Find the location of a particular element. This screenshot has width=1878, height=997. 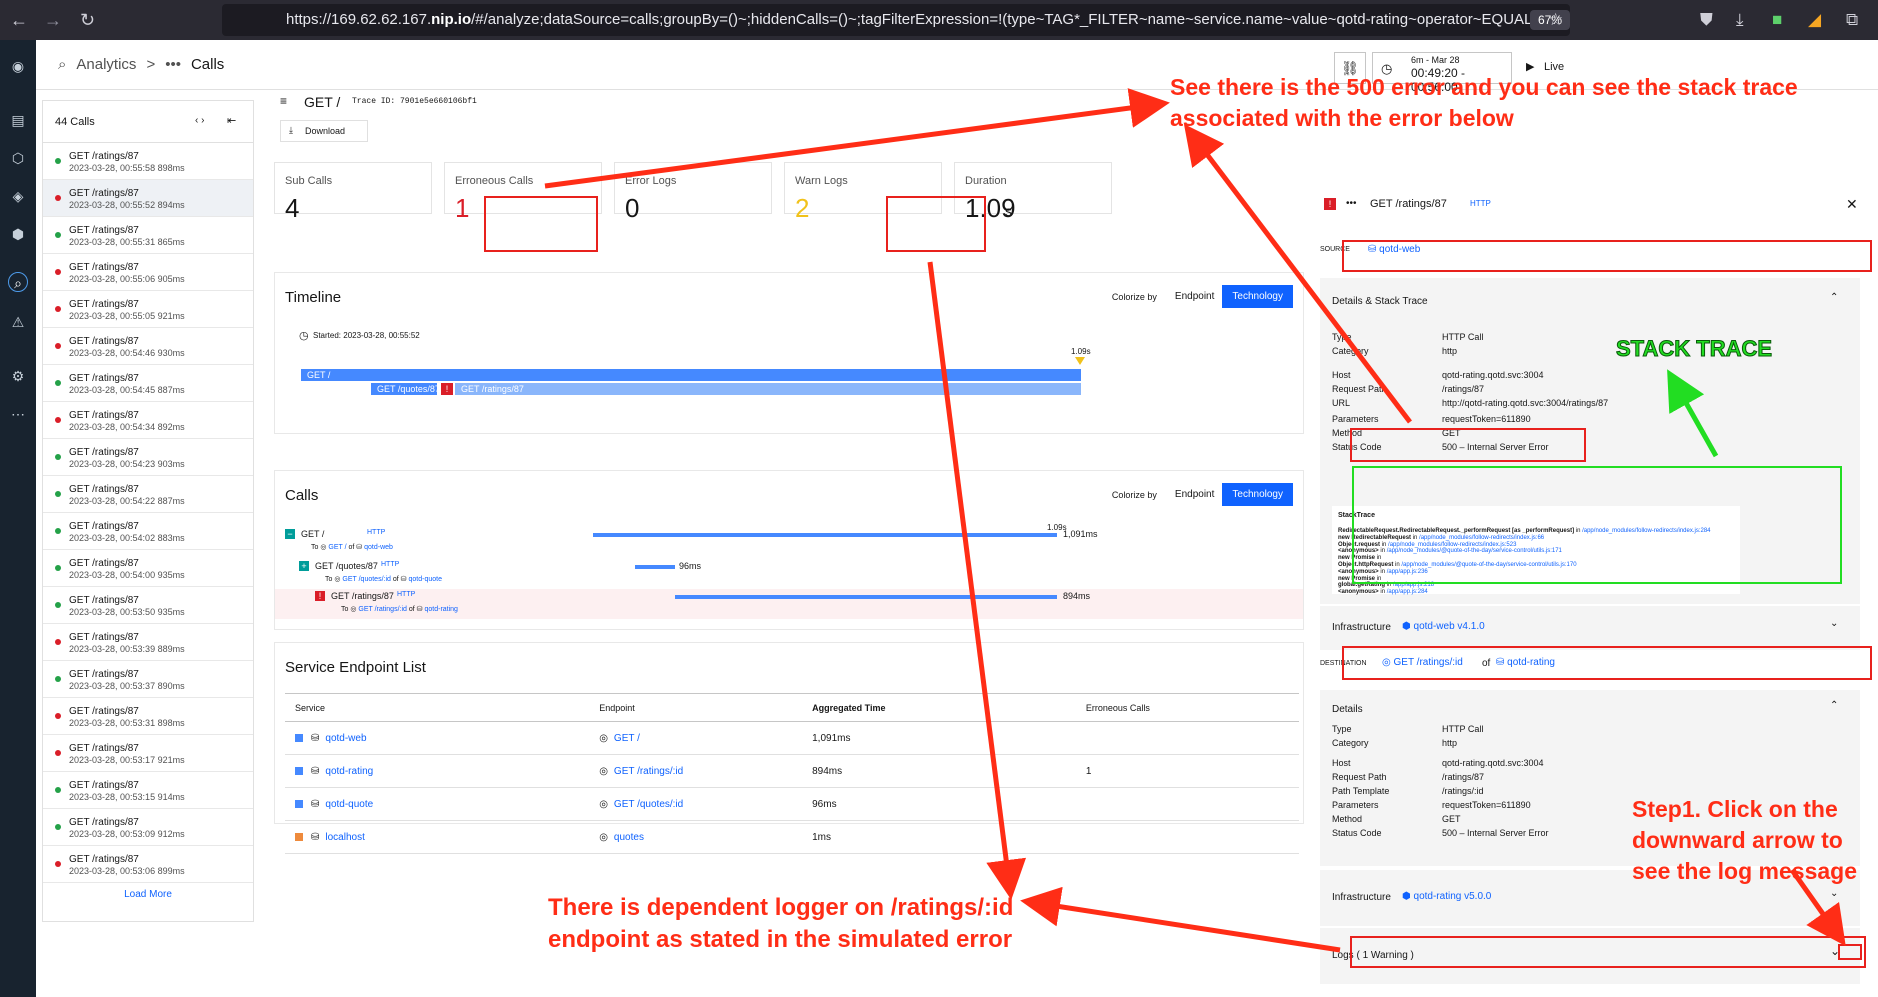

endpoint-row: ⛁ localhost ◎ quotes 1ms is located at coordinates (792, 837).